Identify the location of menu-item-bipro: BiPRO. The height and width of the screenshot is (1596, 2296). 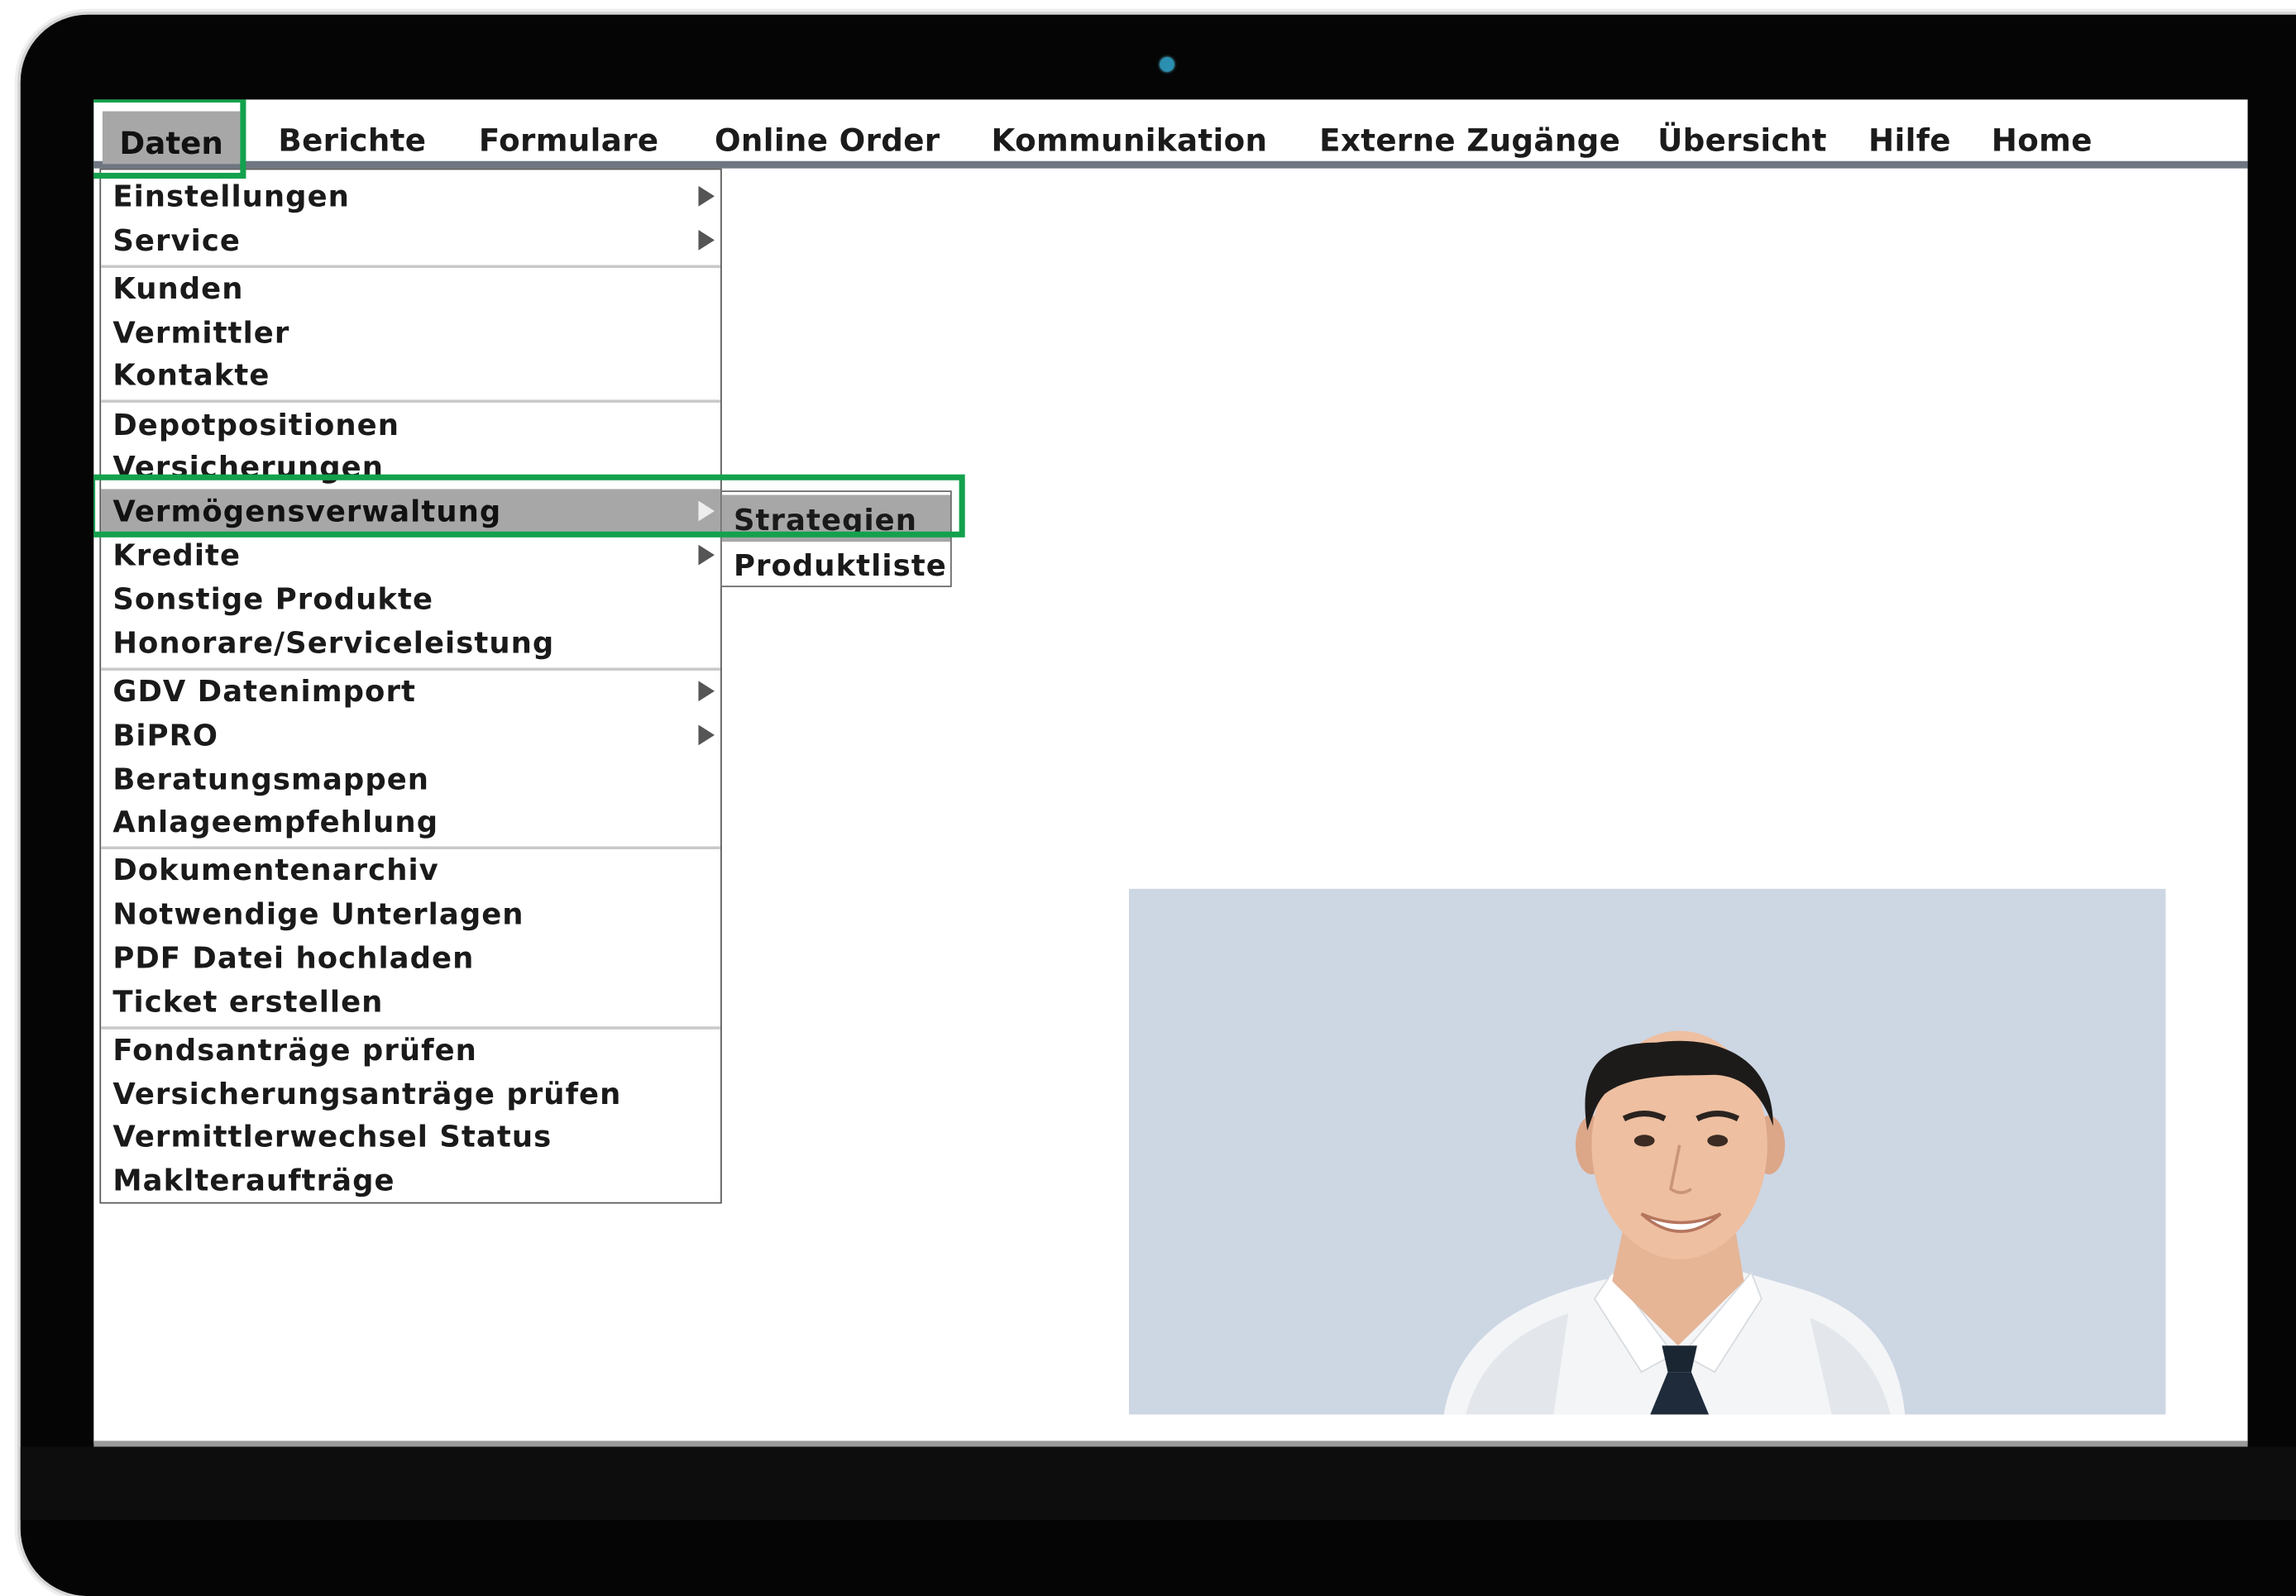
(410, 735).